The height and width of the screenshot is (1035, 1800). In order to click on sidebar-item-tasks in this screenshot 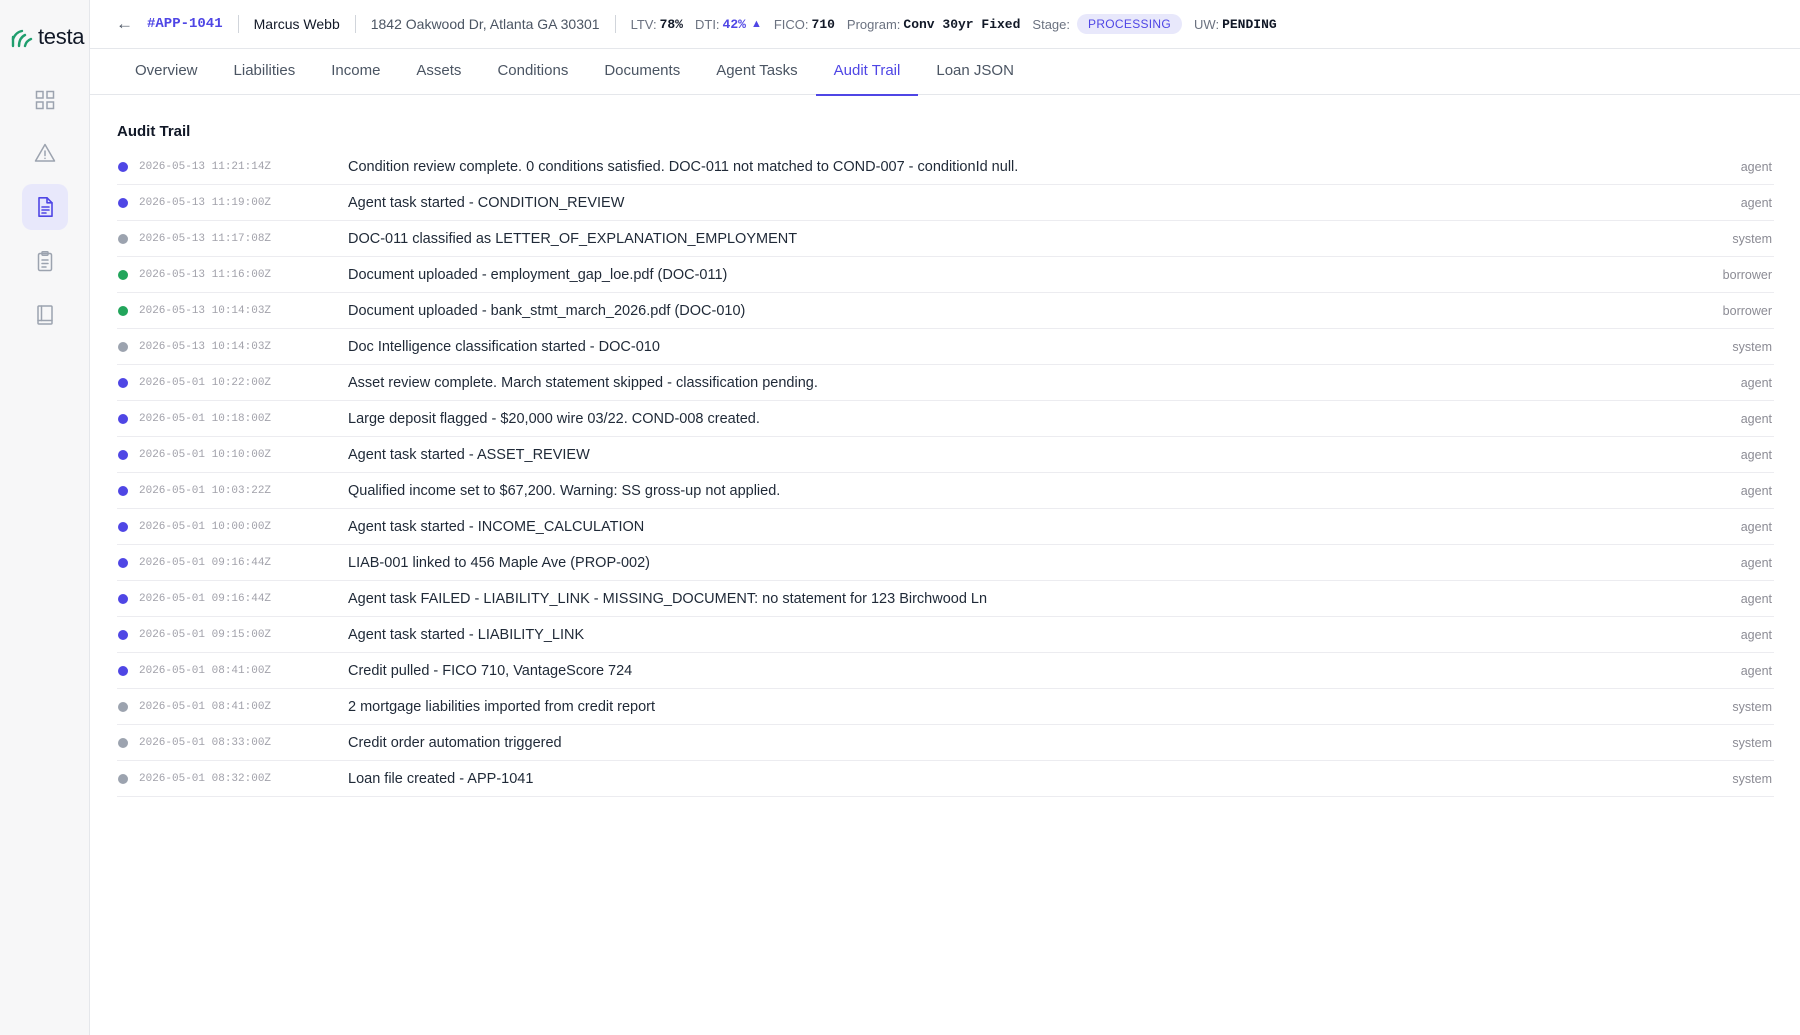, I will do `click(45, 261)`.